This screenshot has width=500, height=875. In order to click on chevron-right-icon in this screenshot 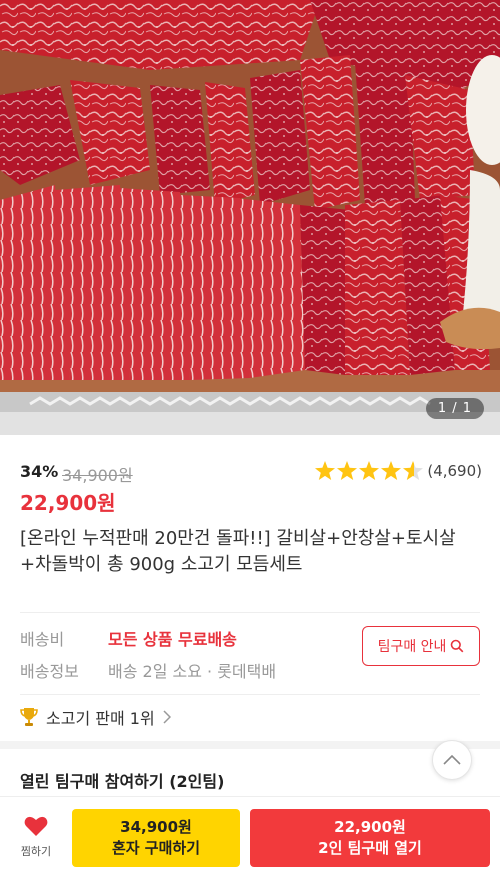, I will do `click(167, 717)`.